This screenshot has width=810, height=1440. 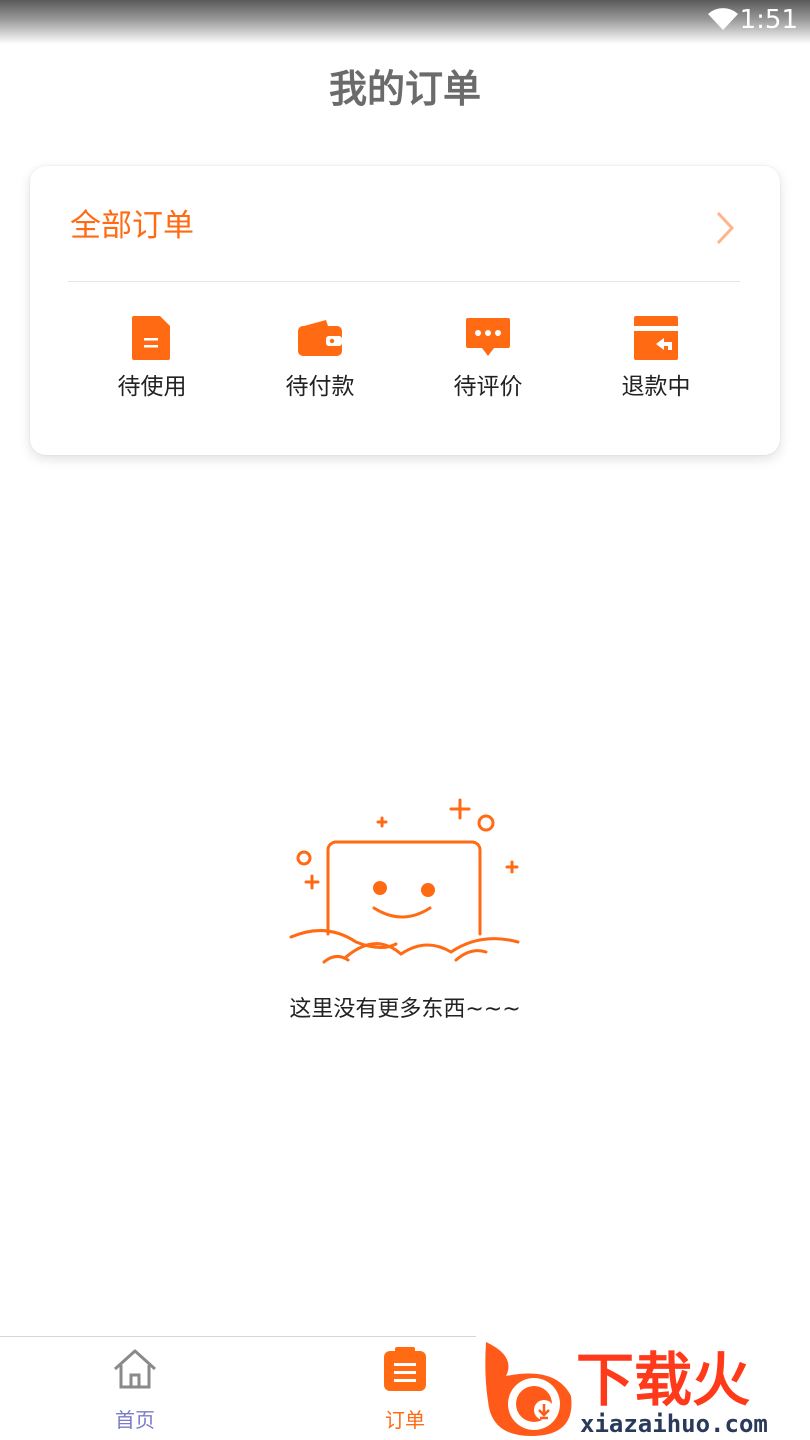 I want to click on status-label: 待付款, so click(x=320, y=387).